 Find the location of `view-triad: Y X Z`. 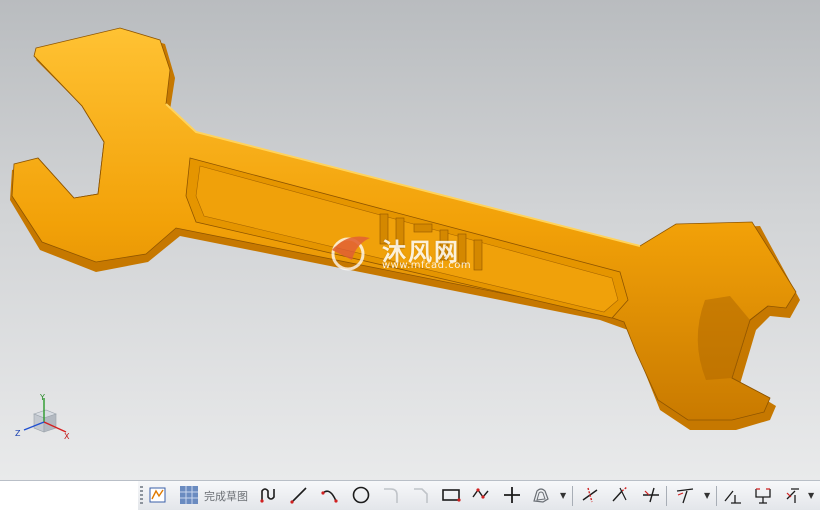

view-triad: Y X Z is located at coordinates (44, 421).